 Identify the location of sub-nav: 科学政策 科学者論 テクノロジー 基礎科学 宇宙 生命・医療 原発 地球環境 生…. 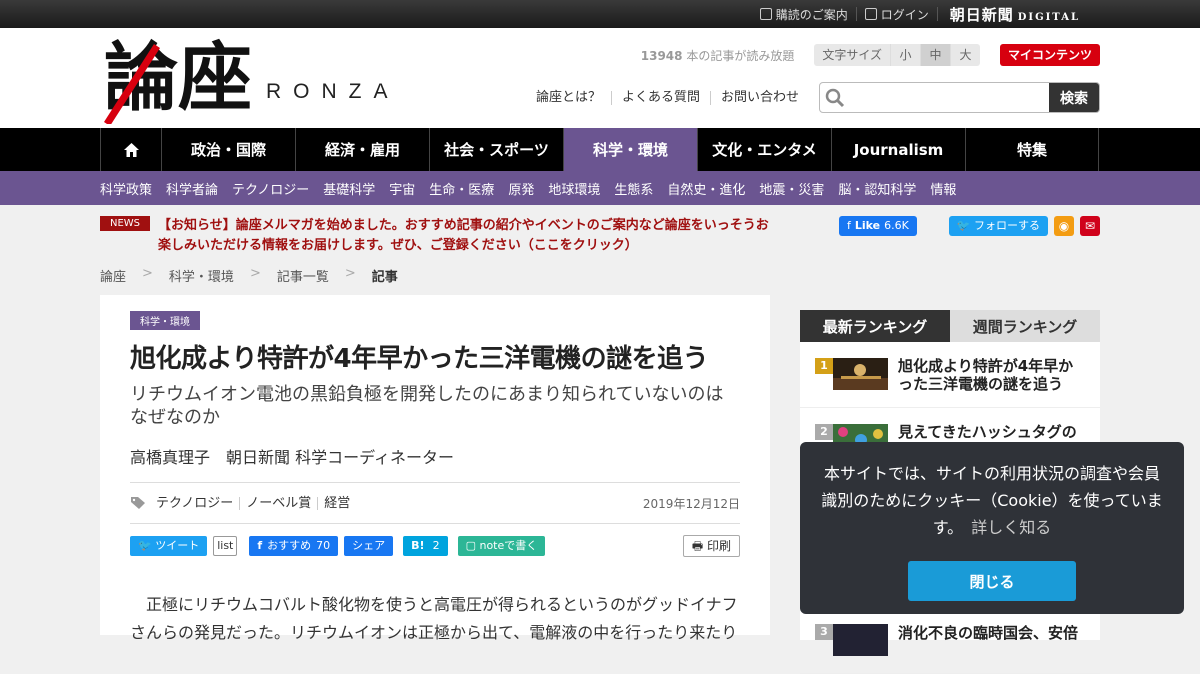
(600, 188).